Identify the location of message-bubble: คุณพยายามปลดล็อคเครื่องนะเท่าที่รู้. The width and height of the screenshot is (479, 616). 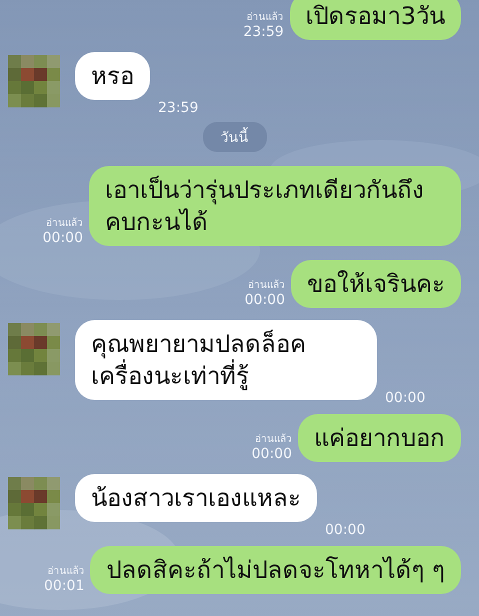
(226, 360).